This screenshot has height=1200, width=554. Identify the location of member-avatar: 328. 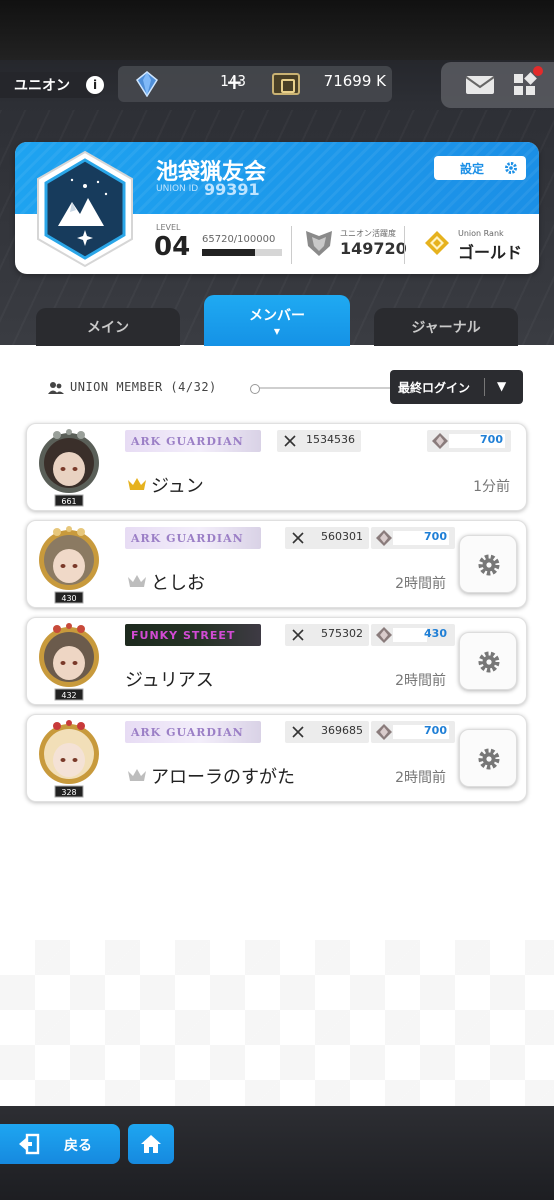
(69, 759).